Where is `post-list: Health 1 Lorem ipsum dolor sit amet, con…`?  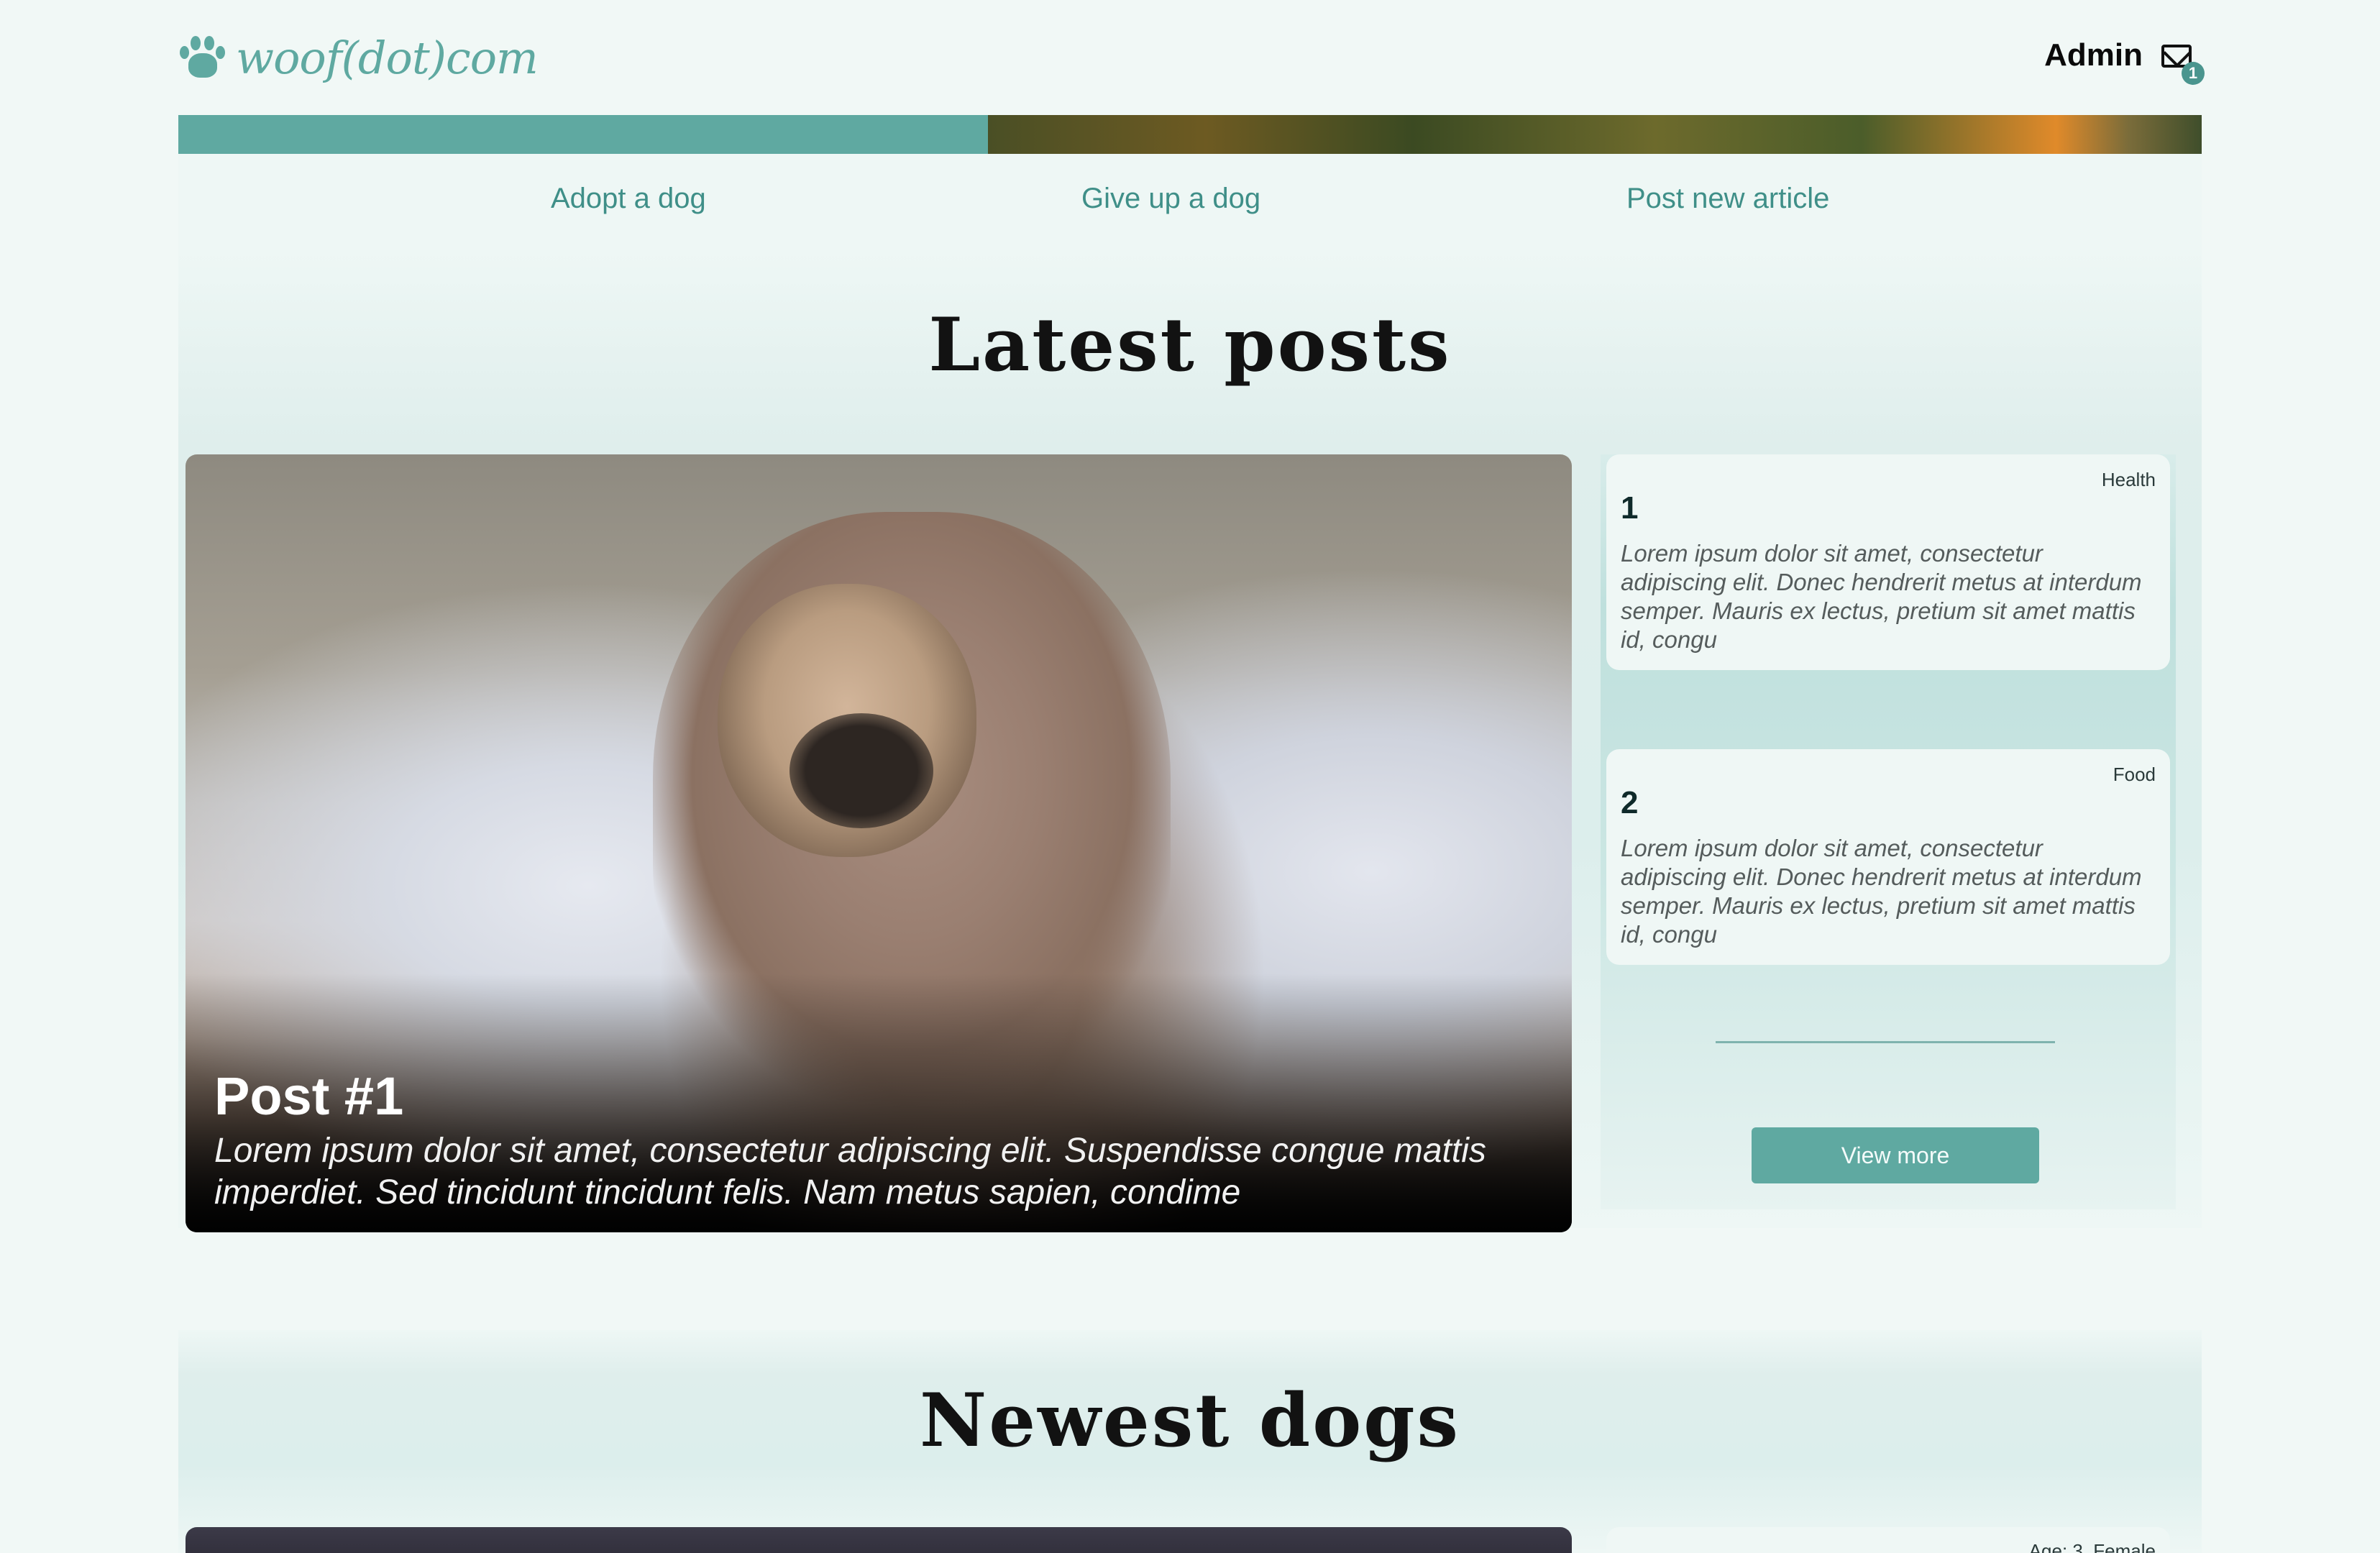 post-list: Health 1 Lorem ipsum dolor sit amet, con… is located at coordinates (1888, 831).